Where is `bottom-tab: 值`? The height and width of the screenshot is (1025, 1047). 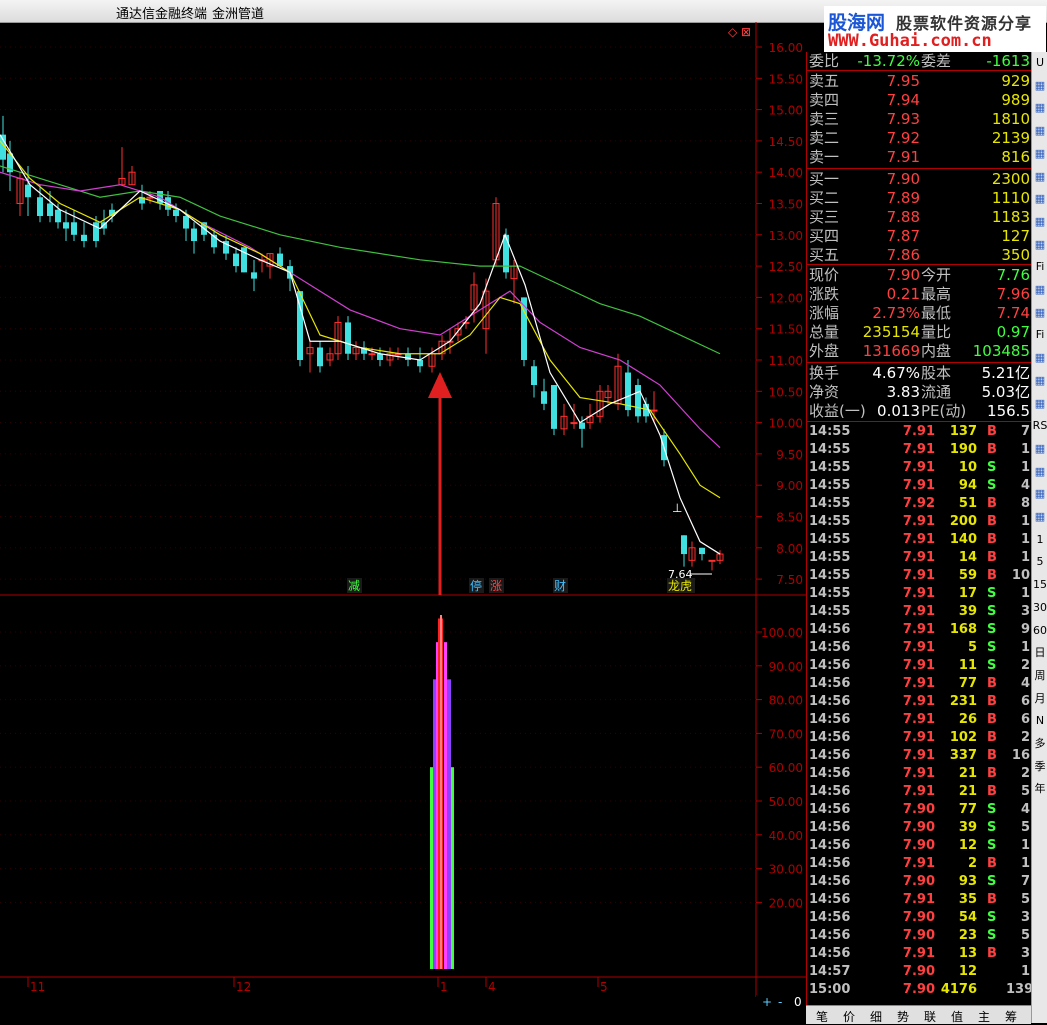 bottom-tab: 值 is located at coordinates (957, 1016).